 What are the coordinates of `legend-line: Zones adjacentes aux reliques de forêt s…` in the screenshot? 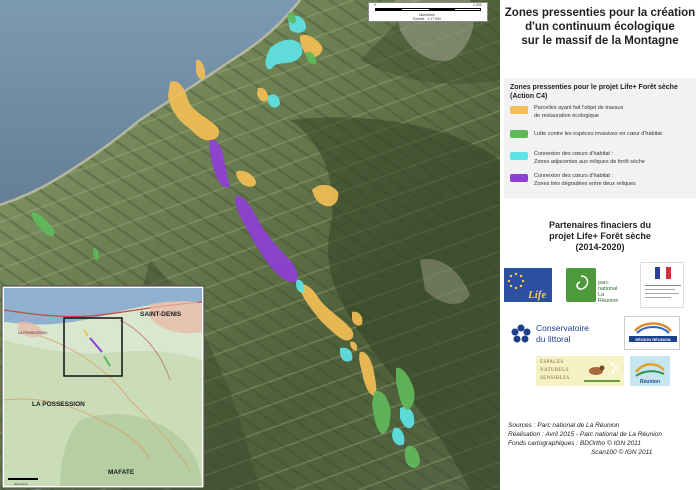 It's located at (589, 162).